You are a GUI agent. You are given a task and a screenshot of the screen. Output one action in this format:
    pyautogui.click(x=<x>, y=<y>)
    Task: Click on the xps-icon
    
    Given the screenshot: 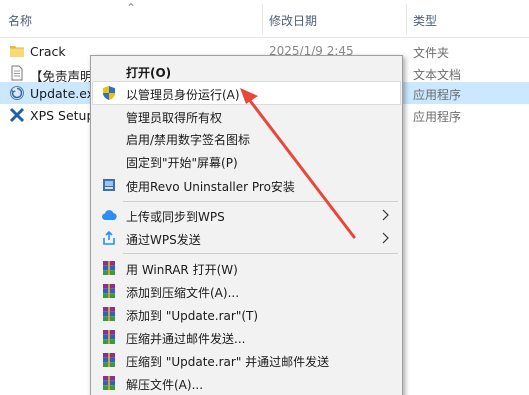 What is the action you would take?
    pyautogui.click(x=17, y=115)
    